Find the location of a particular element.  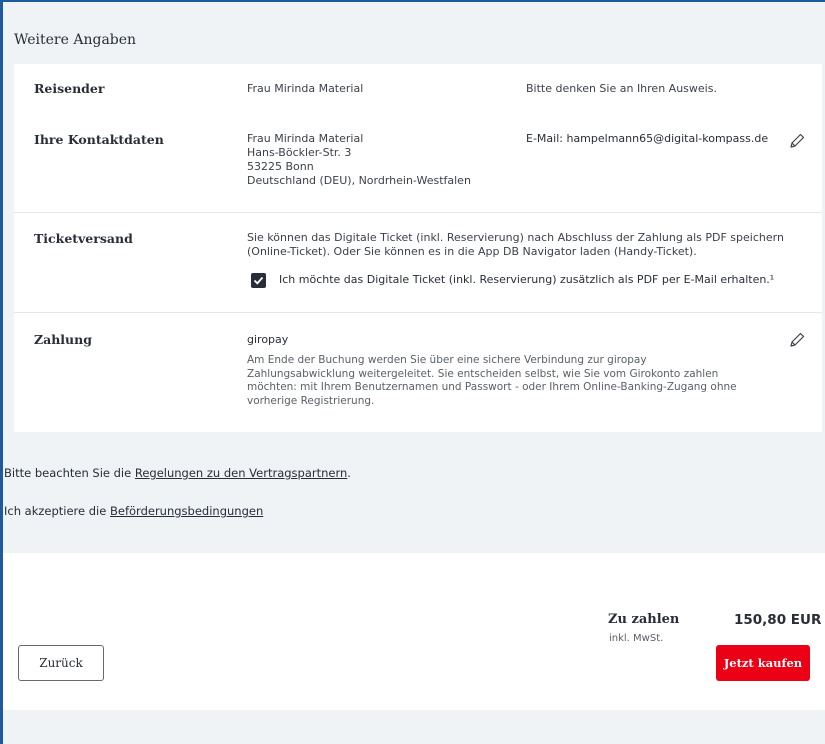

notice-text: . is located at coordinates (349, 473).